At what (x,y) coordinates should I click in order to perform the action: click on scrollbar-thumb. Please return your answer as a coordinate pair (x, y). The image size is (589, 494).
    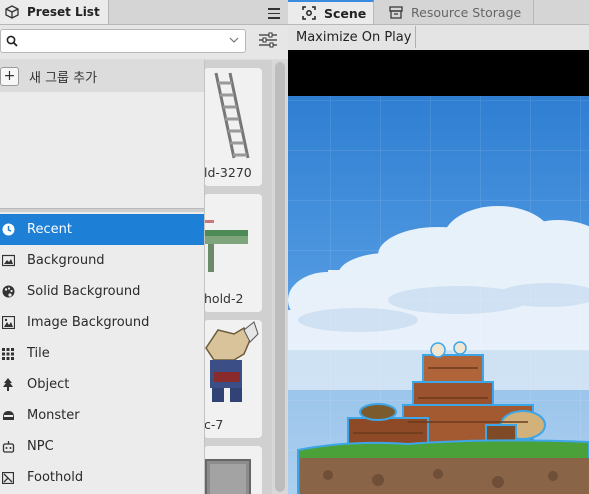
    Looking at the image, I should click on (280, 277).